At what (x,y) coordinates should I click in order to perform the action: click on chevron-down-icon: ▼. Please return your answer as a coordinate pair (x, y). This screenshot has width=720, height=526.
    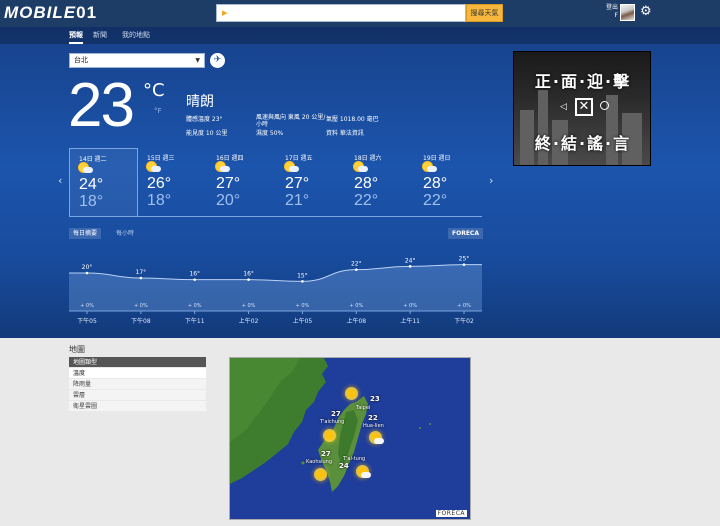
    Looking at the image, I should click on (197, 60).